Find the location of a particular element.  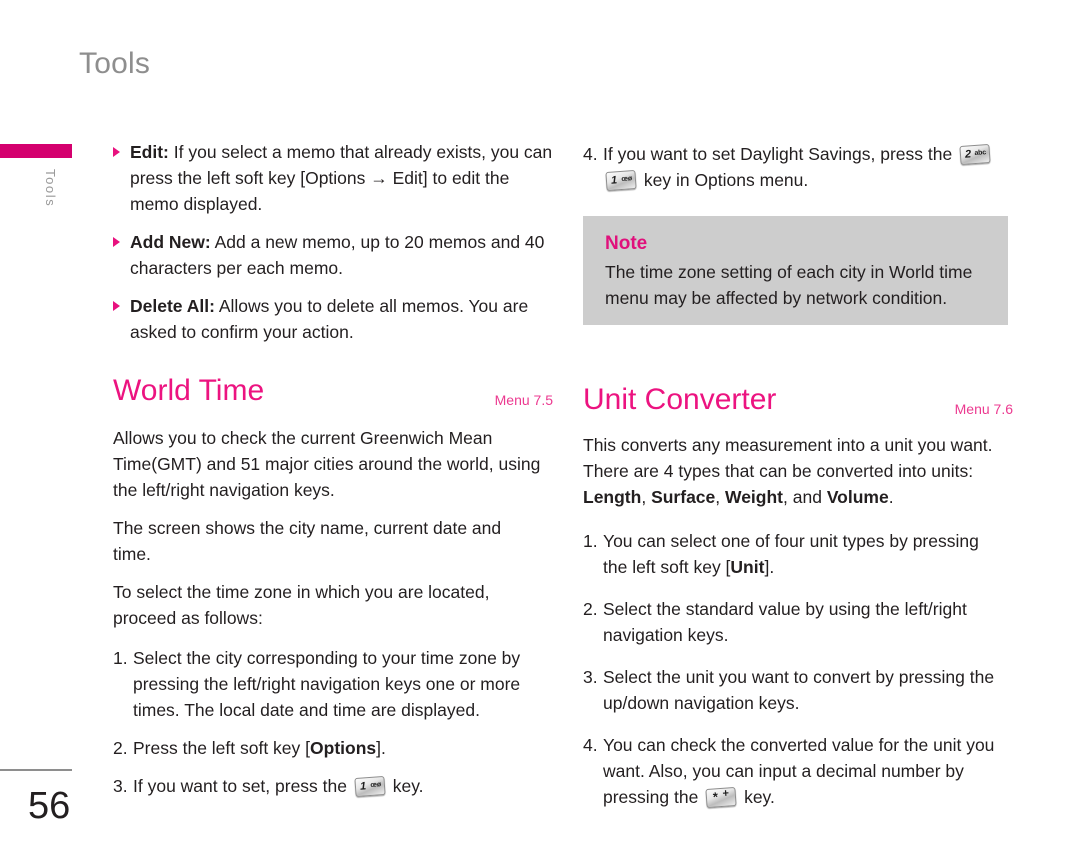

section-title: World Time is located at coordinates (189, 390).